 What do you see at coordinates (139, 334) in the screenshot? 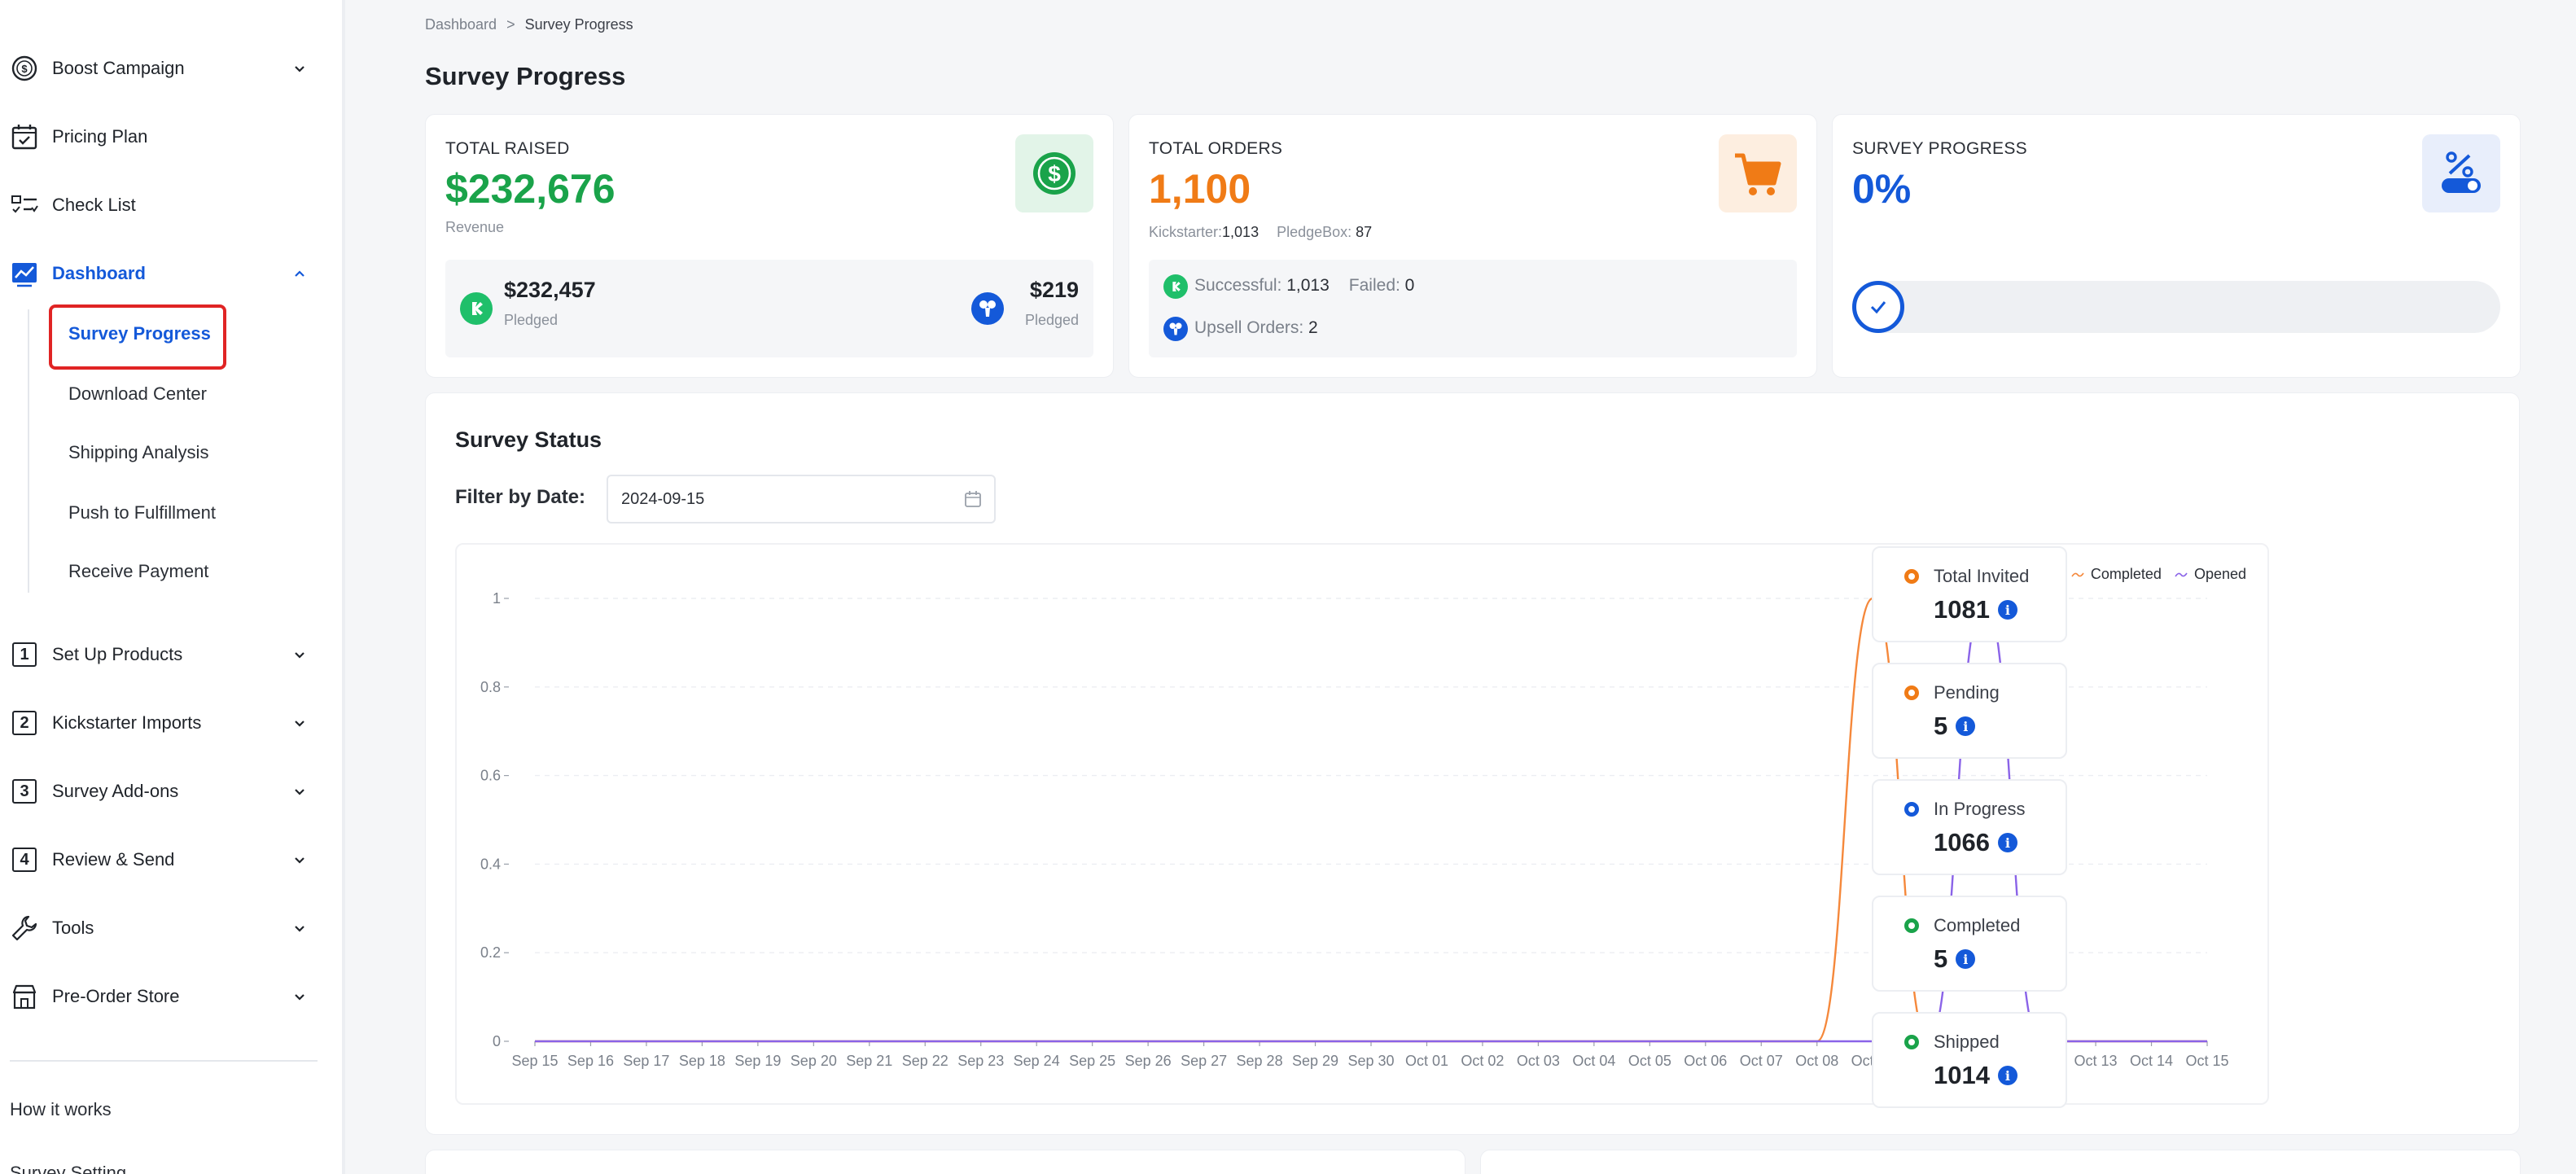
I see `sidebar-subitem-survey-progress: Survey Progress` at bounding box center [139, 334].